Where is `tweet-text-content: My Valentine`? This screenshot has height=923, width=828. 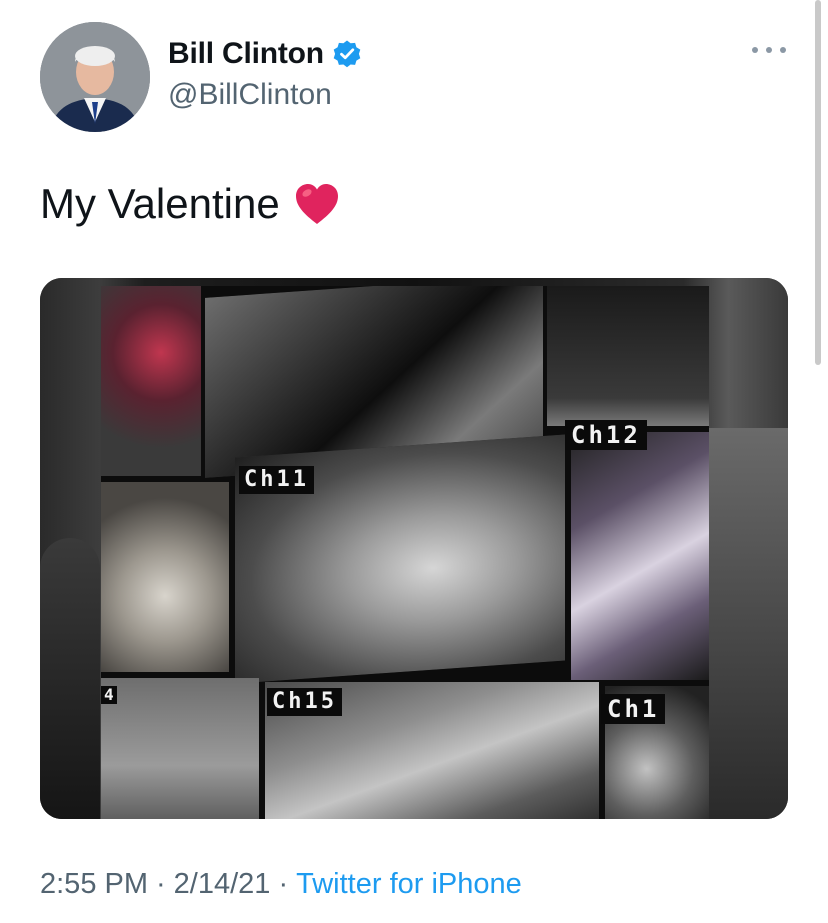 tweet-text-content: My Valentine is located at coordinates (160, 203).